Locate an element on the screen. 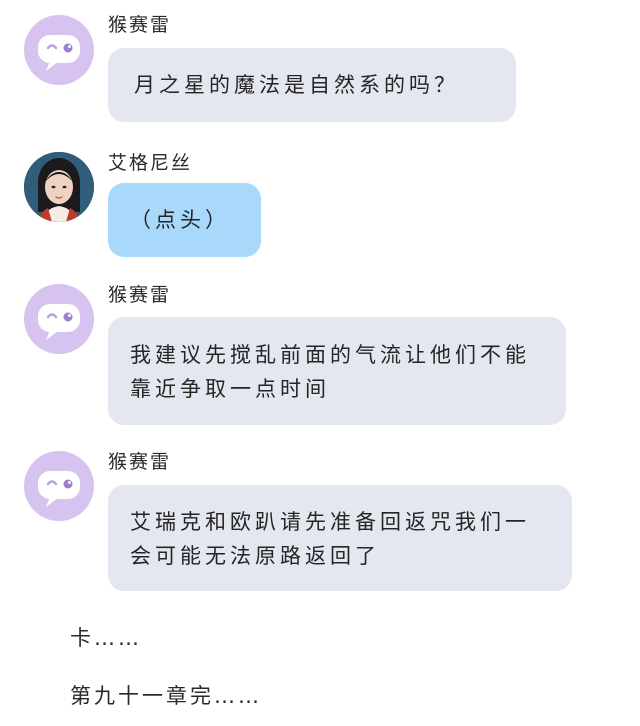 This screenshot has width=640, height=726. profile-photo is located at coordinates (59, 187).